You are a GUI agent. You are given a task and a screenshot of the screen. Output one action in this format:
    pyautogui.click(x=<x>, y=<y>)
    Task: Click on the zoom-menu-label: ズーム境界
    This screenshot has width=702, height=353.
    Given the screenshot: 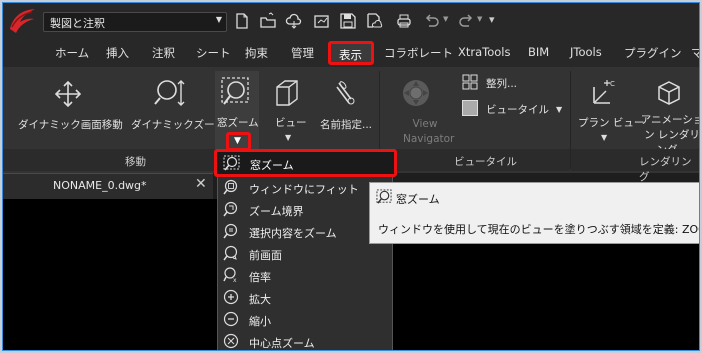 What is the action you would take?
    pyautogui.click(x=276, y=211)
    